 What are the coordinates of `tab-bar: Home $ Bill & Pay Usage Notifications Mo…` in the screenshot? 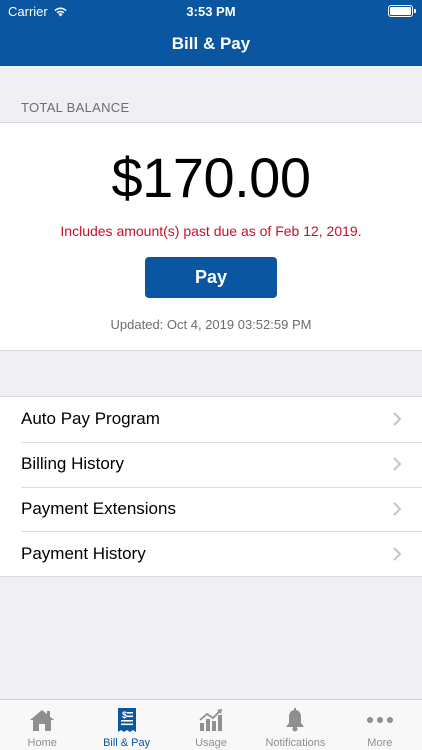 It's located at (211, 724).